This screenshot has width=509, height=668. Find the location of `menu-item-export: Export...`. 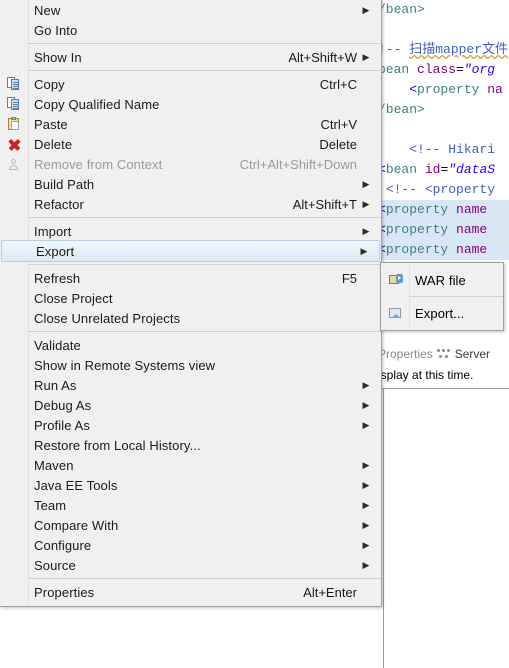

menu-item-export: Export... is located at coordinates (442, 313).